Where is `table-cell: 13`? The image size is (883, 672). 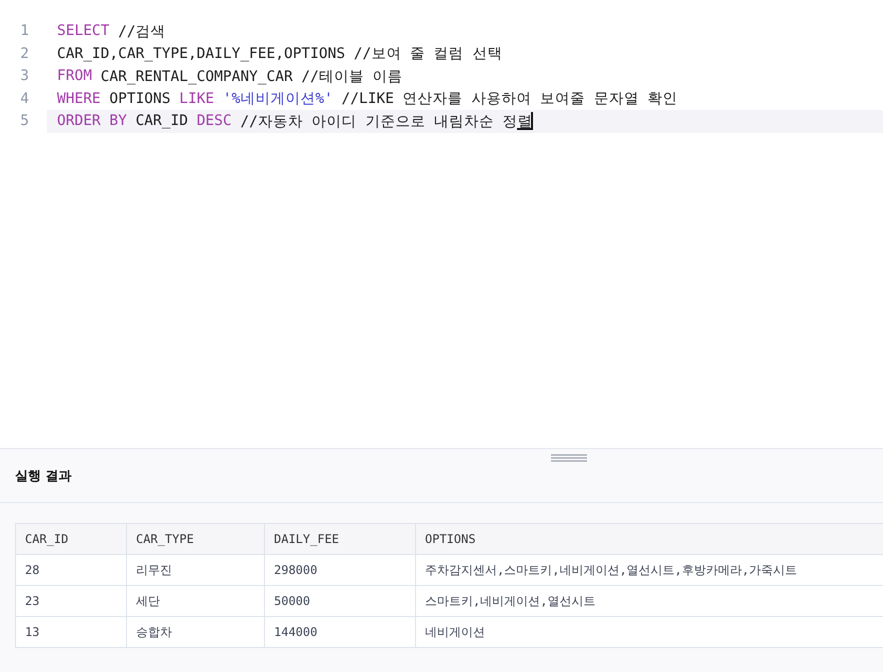
table-cell: 13 is located at coordinates (71, 632).